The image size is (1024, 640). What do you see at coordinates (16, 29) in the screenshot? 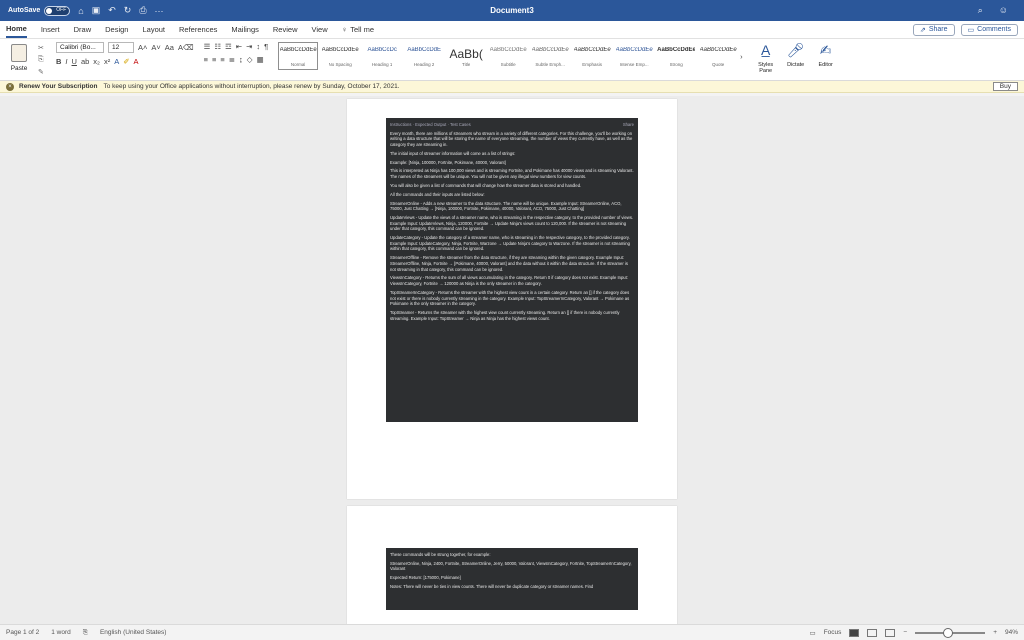
I see `tab-home: Home` at bounding box center [16, 29].